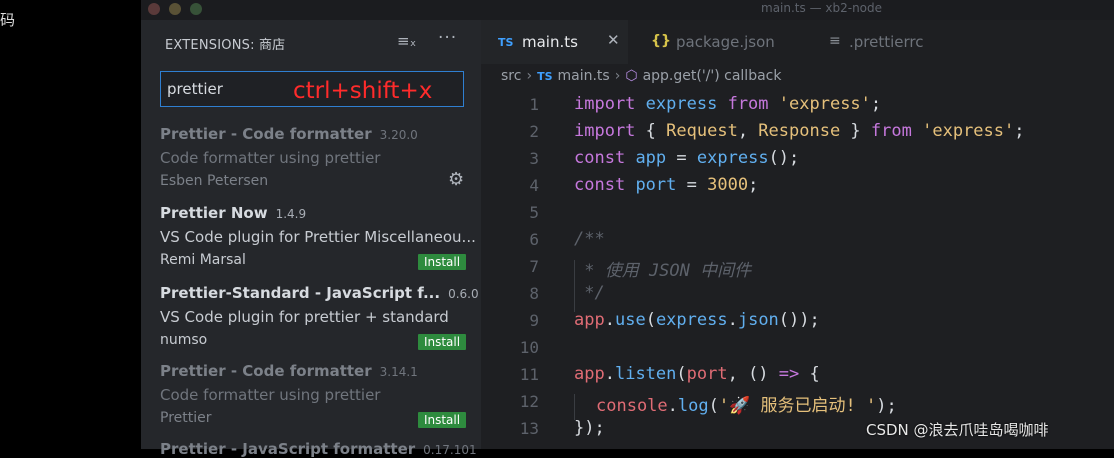 This screenshot has height=458, width=1114. What do you see at coordinates (214, 181) in the screenshot?
I see `extension-author: Esben Petersen` at bounding box center [214, 181].